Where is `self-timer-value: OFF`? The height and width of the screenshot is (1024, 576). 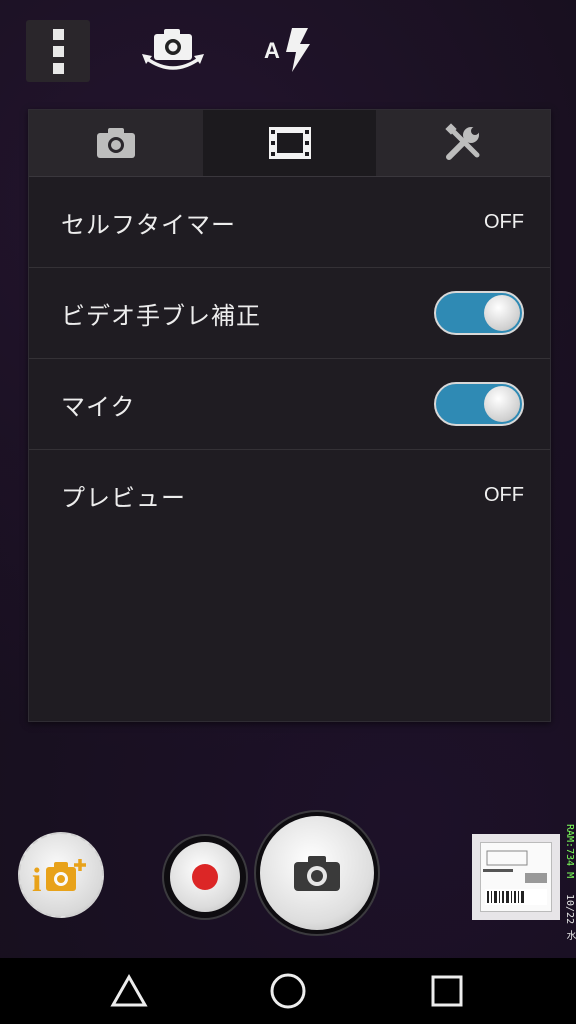
self-timer-value: OFF is located at coordinates (504, 221).